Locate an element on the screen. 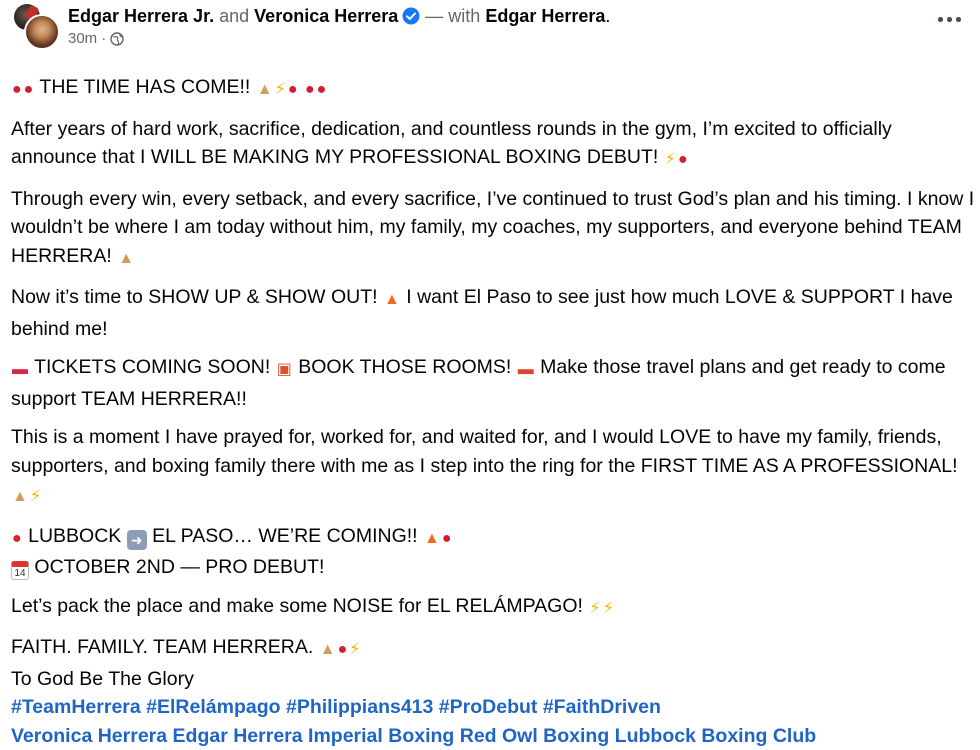 This screenshot has width=980, height=750. ticket-icon: ▬ is located at coordinates (20, 370).